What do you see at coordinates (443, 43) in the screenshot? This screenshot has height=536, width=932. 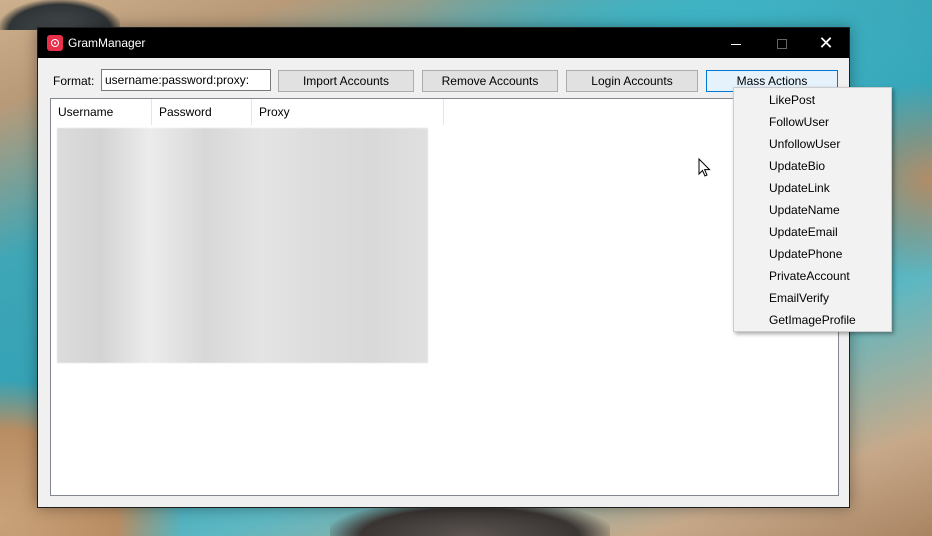 I see `title-bar: GramManager ✕` at bounding box center [443, 43].